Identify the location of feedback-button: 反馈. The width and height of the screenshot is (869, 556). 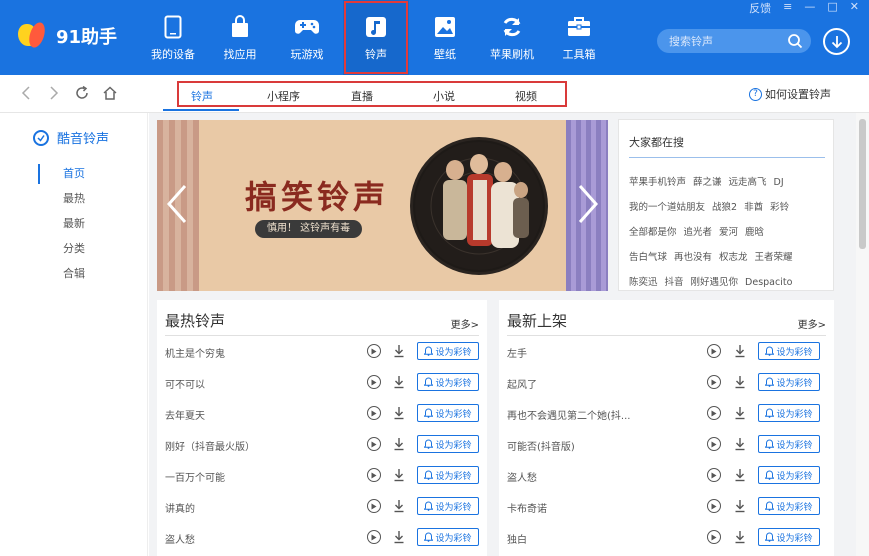
(760, 8).